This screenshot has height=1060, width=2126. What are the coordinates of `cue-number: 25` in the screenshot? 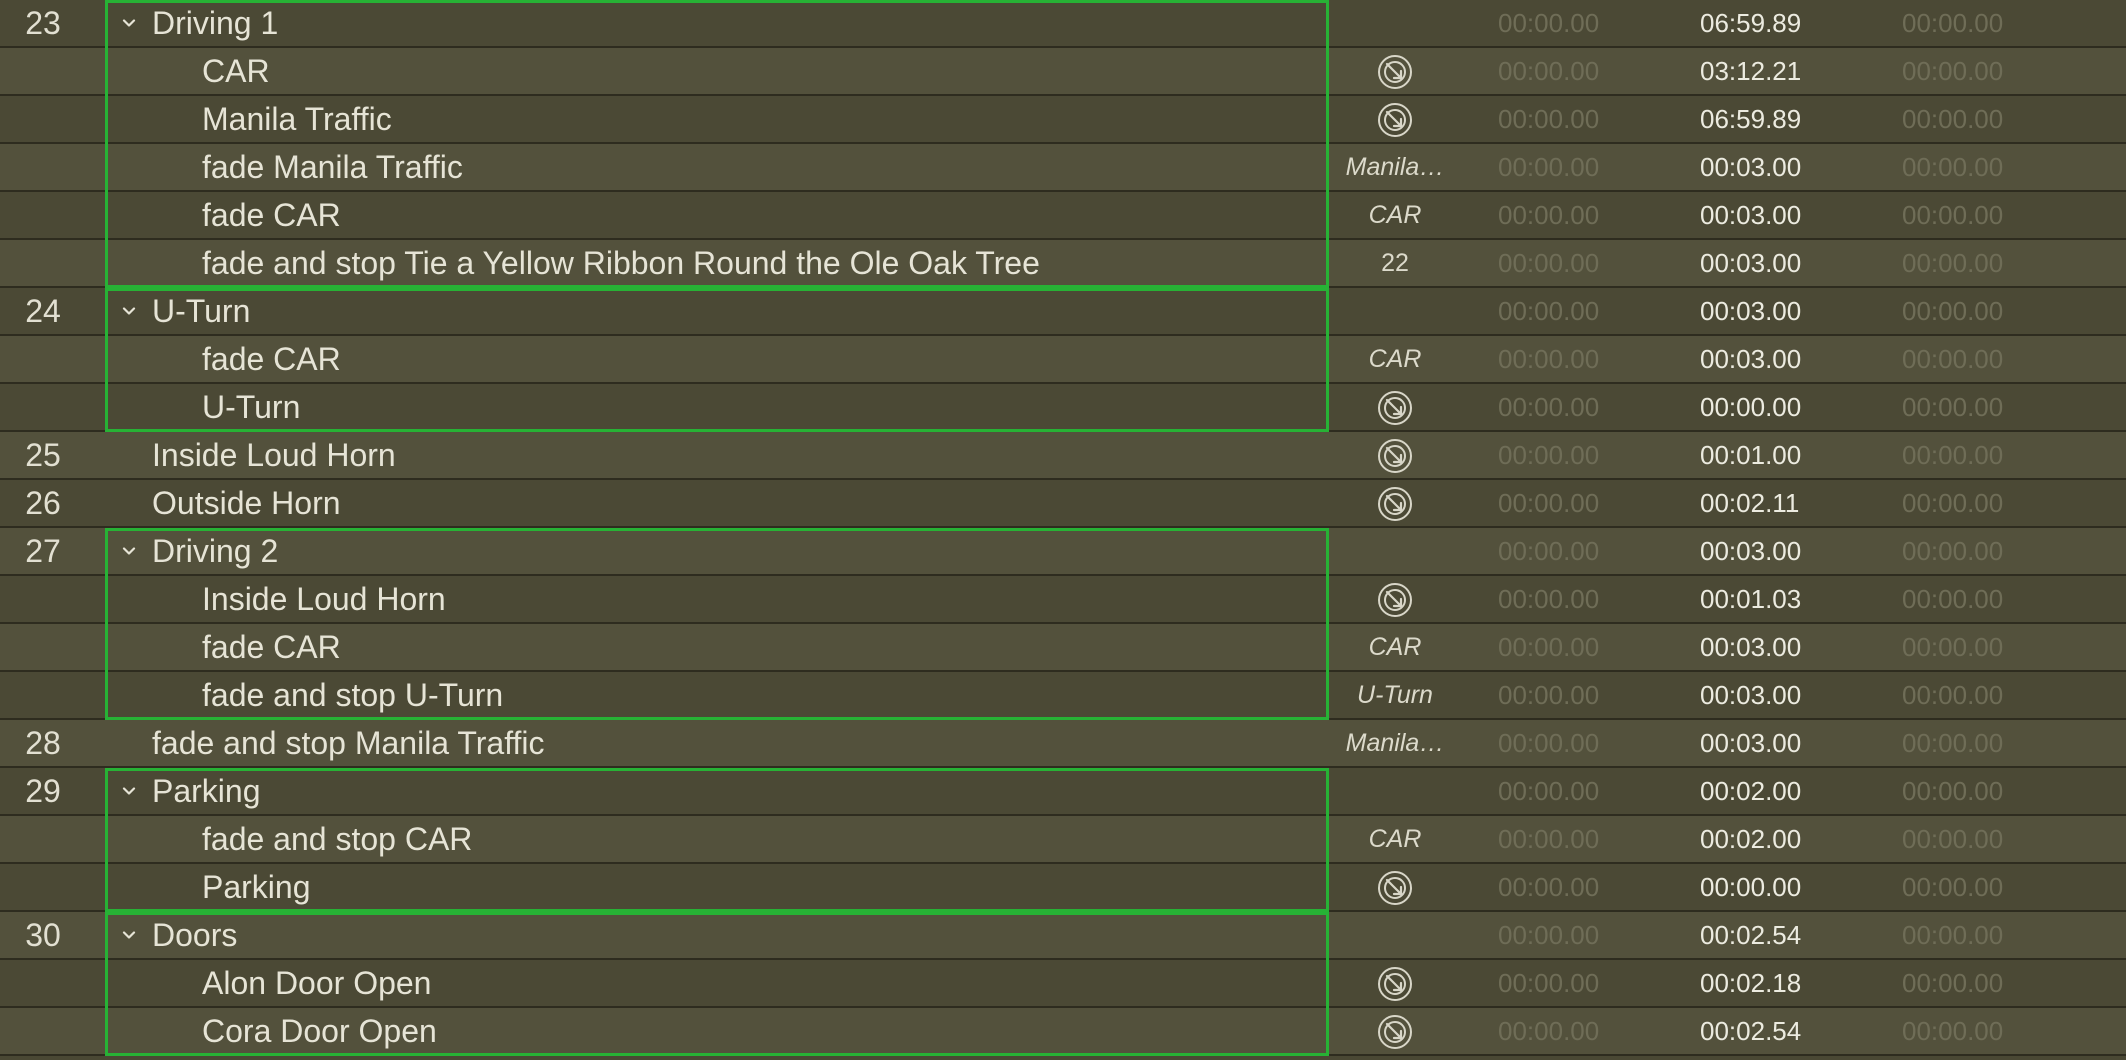 It's located at (43, 455).